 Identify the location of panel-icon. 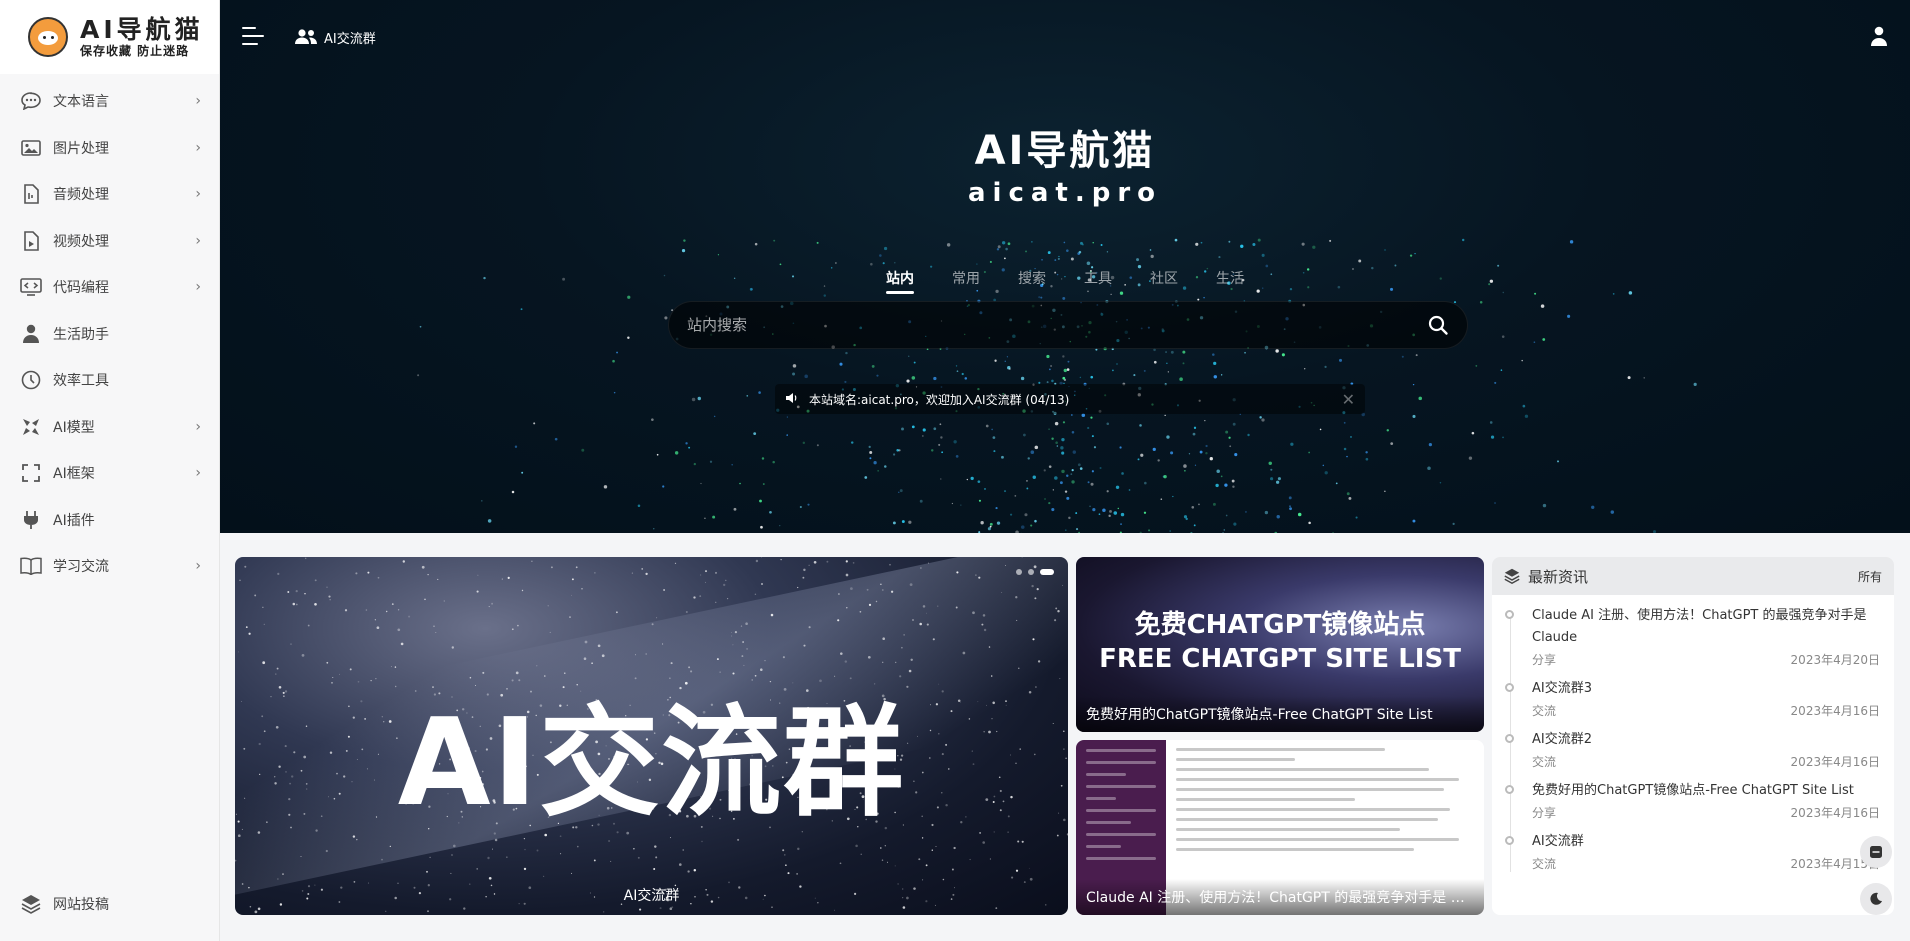
(1876, 852).